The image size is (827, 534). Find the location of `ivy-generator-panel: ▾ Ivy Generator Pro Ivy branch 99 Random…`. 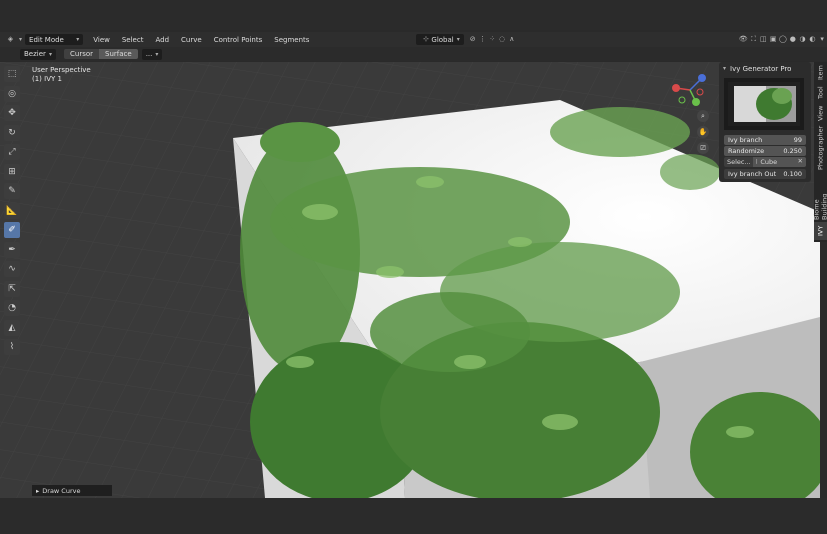

ivy-generator-panel: ▾ Ivy Generator Pro Ivy branch 99 Random… is located at coordinates (765, 122).